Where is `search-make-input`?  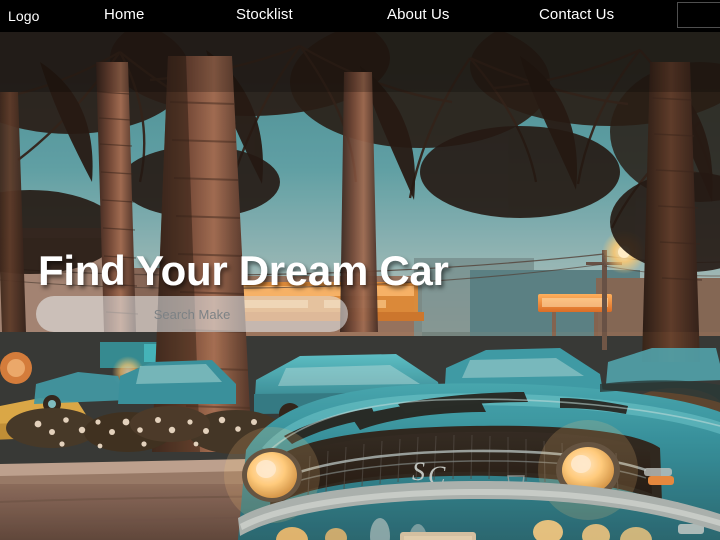
search-make-input is located at coordinates (192, 314).